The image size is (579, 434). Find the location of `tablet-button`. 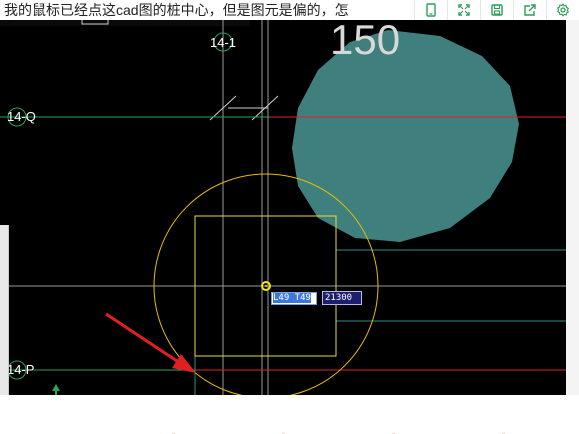

tablet-button is located at coordinates (430, 10).